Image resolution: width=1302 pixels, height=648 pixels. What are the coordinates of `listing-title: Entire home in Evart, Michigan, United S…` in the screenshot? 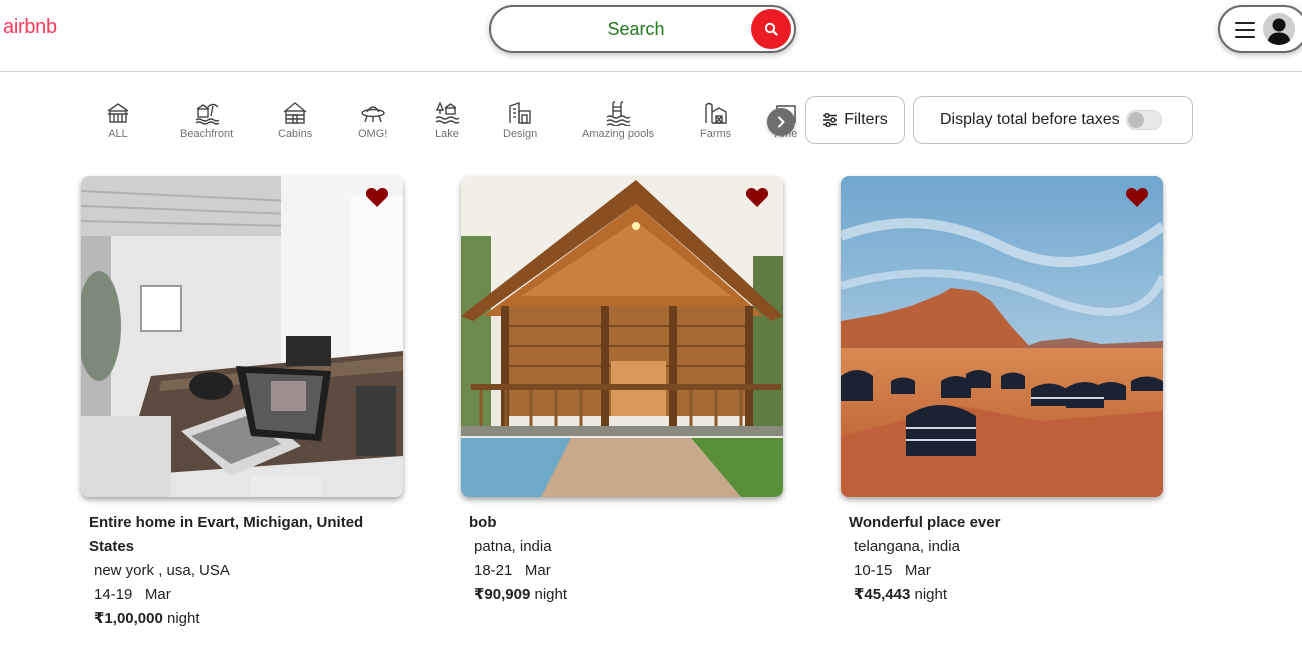 It's located at (236, 535).